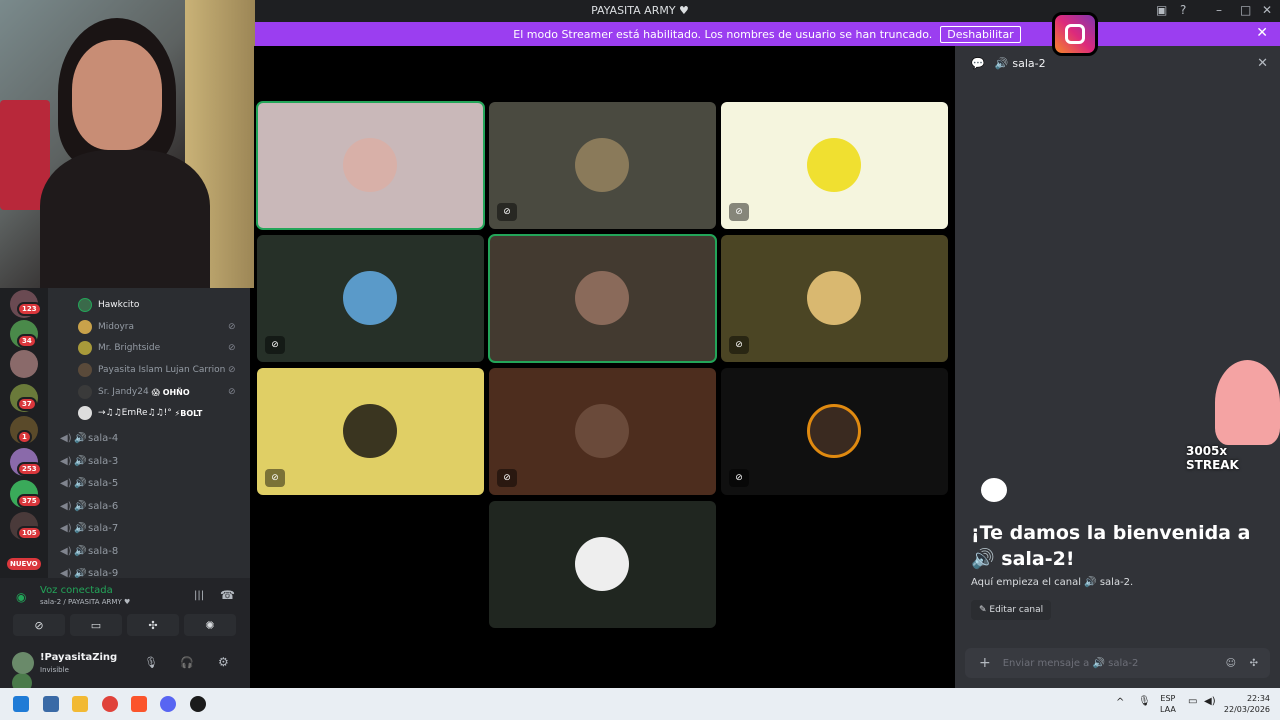  What do you see at coordinates (1247, 402) in the screenshot?
I see `patrick-sticker` at bounding box center [1247, 402].